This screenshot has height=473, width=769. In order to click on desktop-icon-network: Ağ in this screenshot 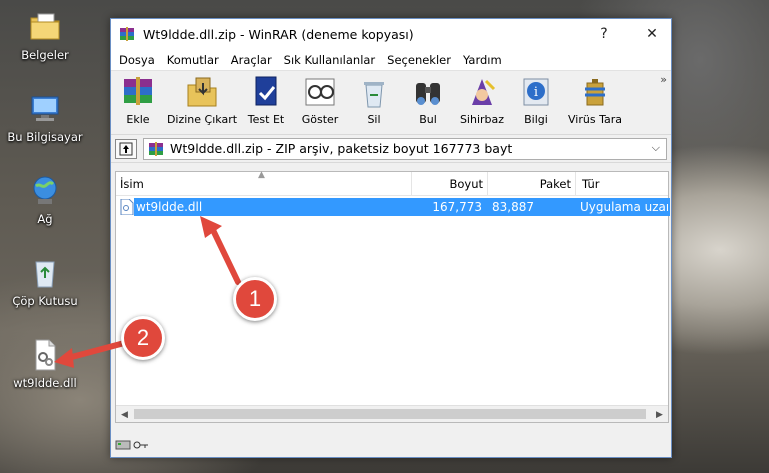, I will do `click(45, 200)`.